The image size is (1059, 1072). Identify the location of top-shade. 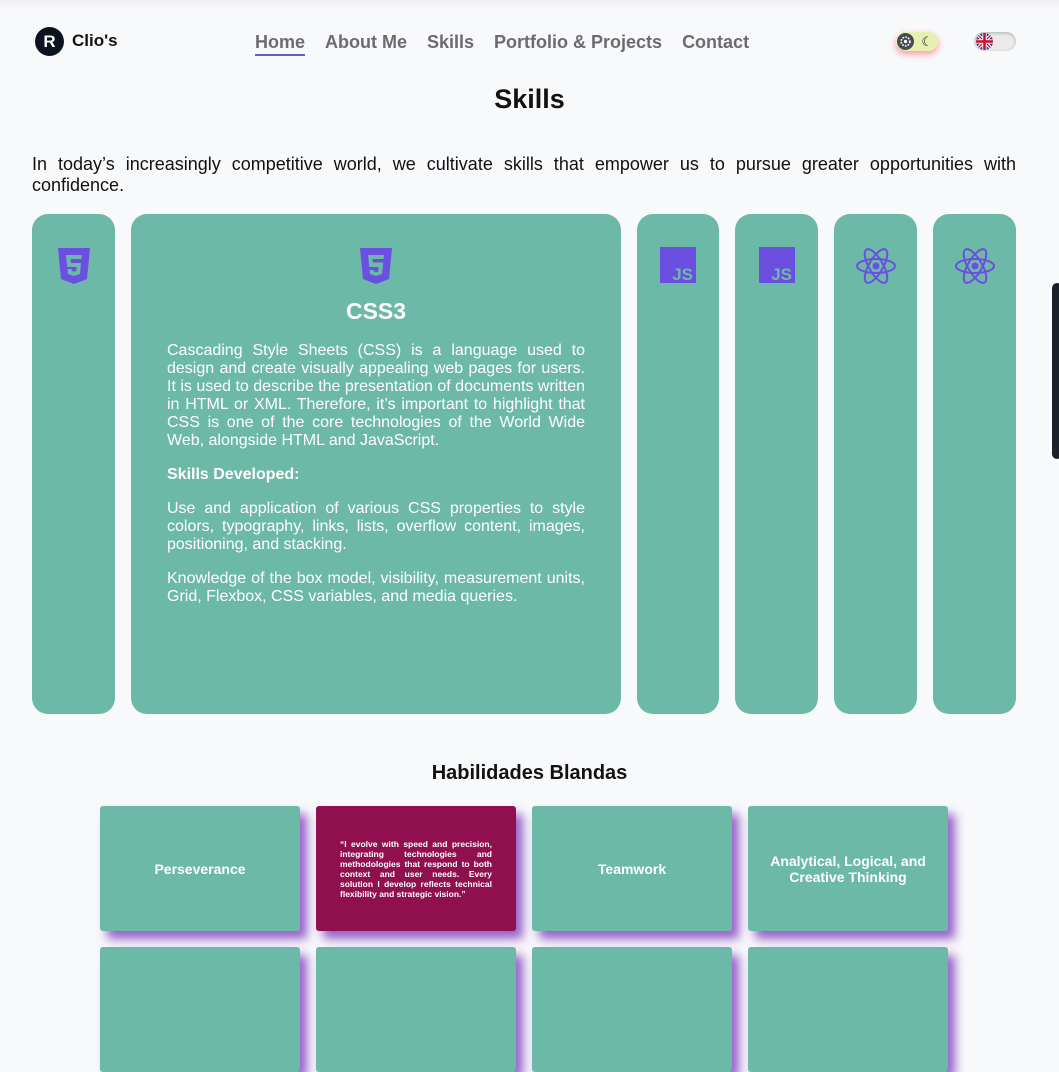
(529, 4).